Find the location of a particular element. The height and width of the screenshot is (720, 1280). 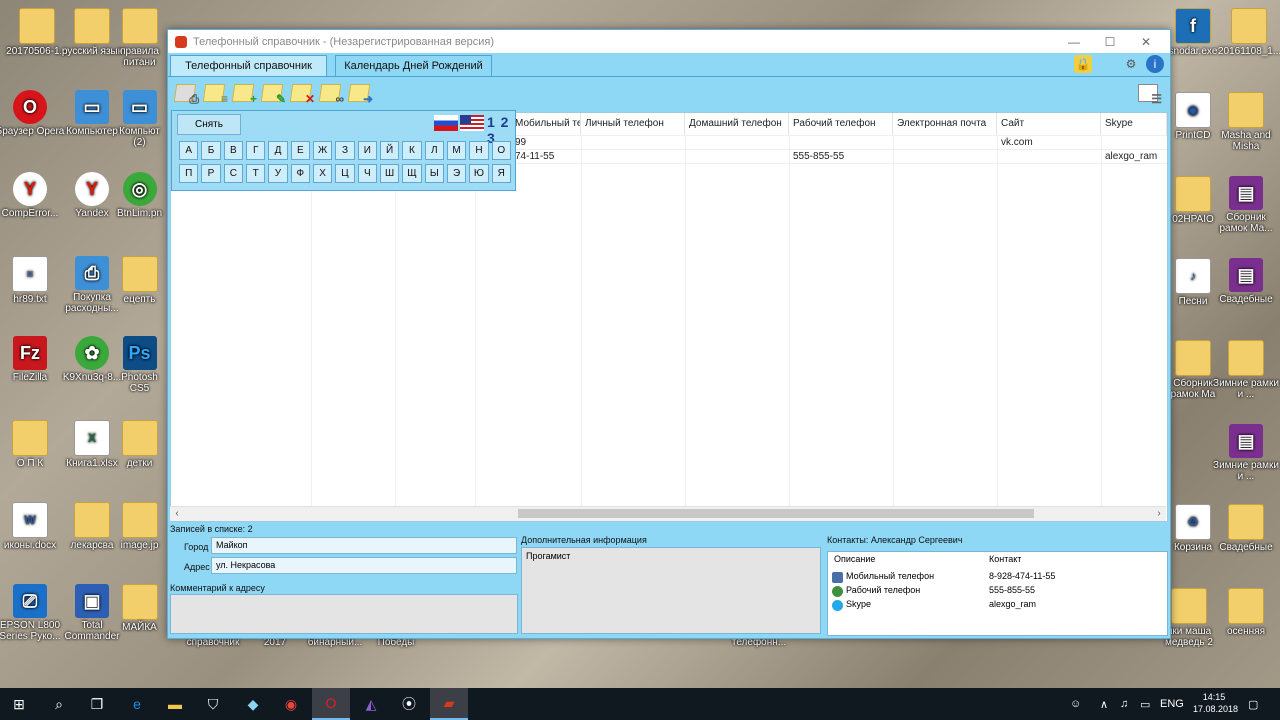

notifications-icon: ▢ is located at coordinates (1253, 704).